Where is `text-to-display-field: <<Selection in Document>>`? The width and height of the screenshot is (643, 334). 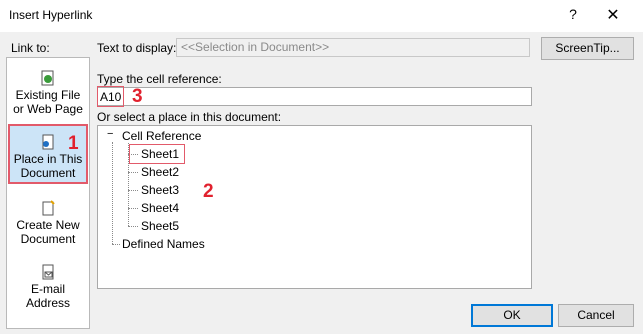 text-to-display-field: <<Selection in Document>> is located at coordinates (353, 47).